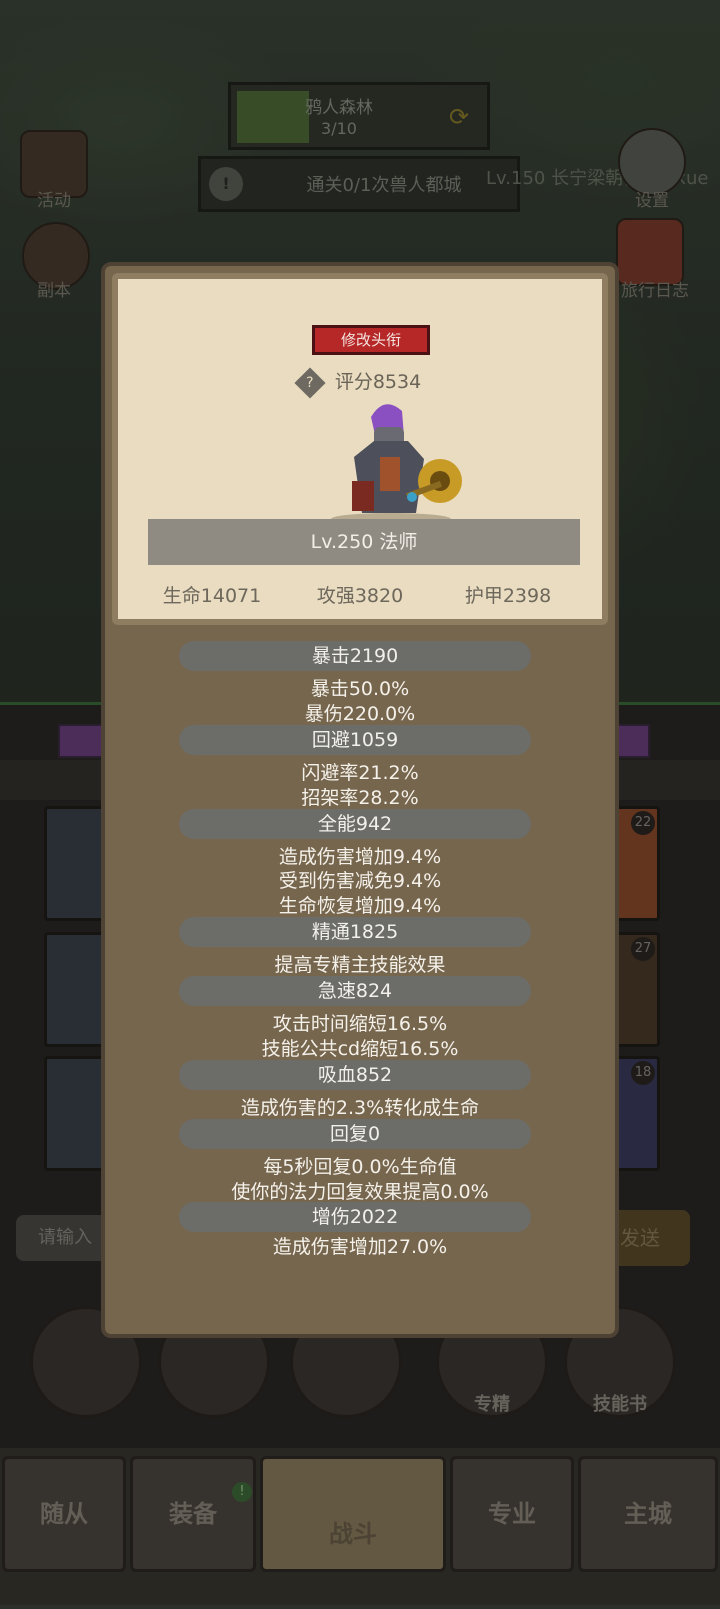  I want to click on stat-header-haste: 急速824, so click(355, 991).